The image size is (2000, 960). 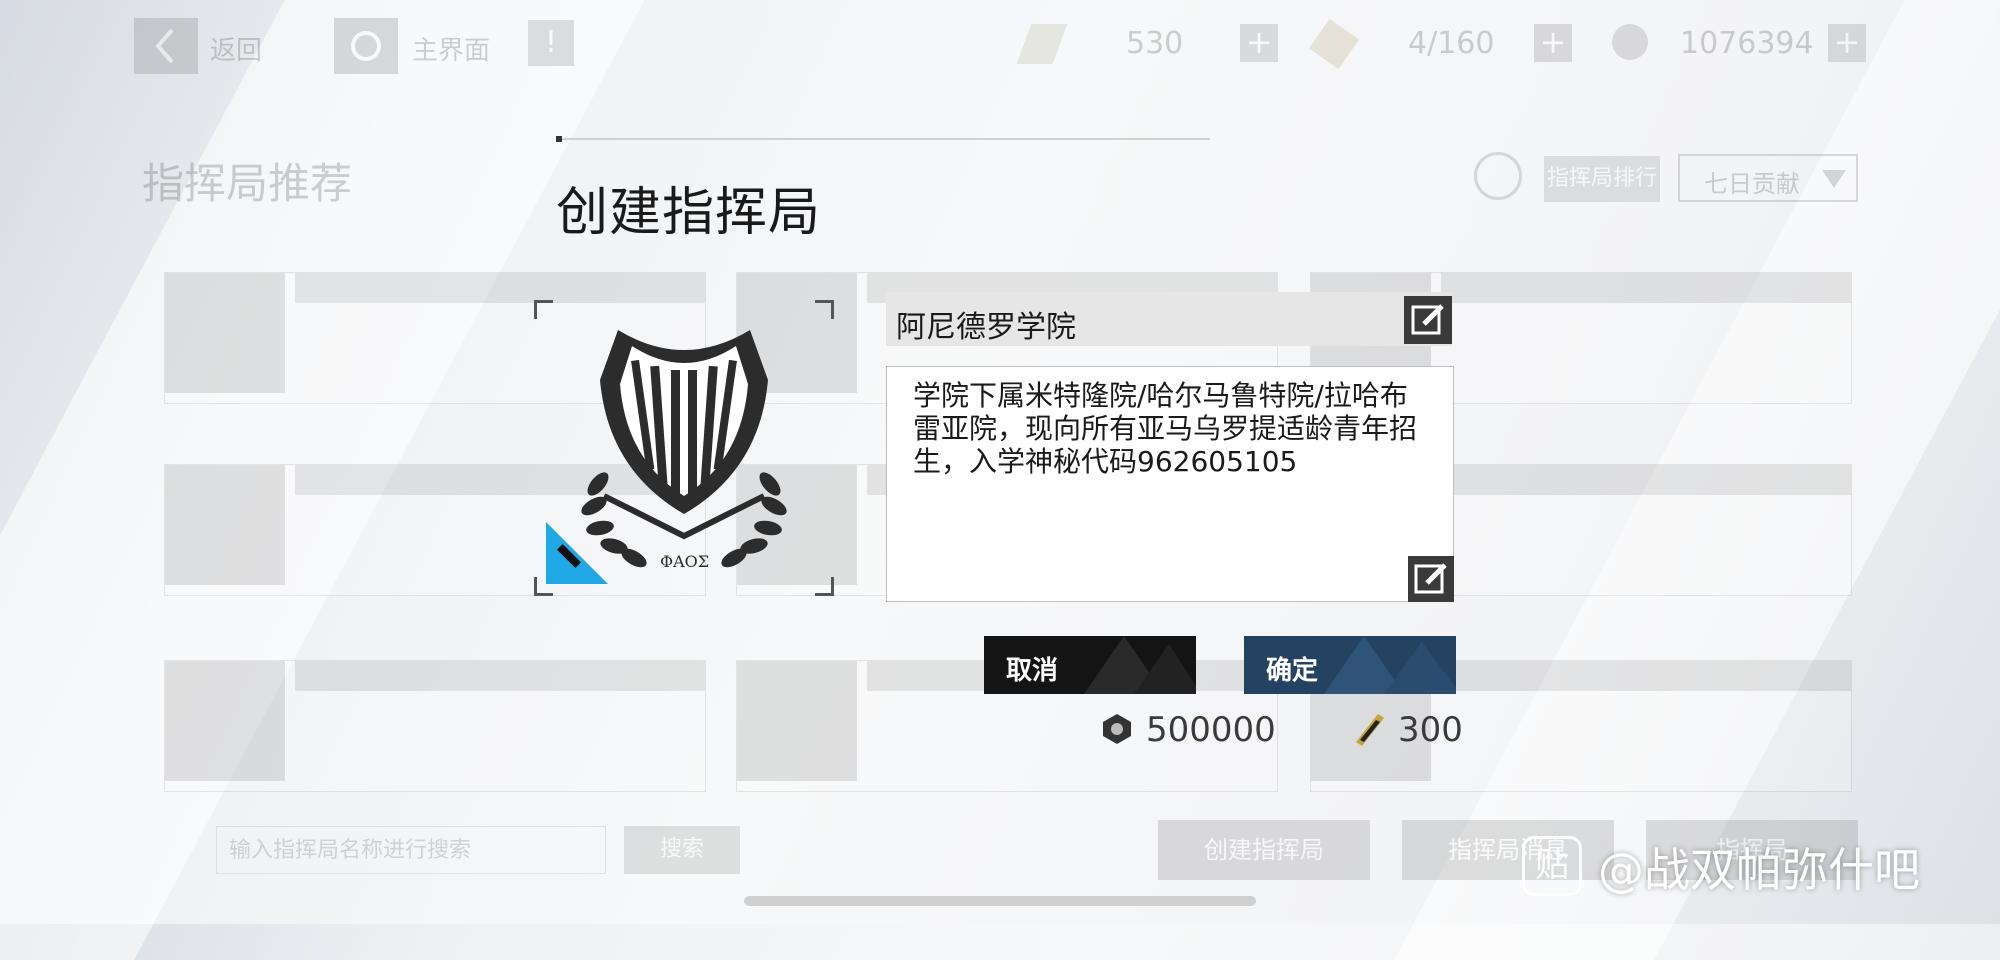 I want to click on coins-plus-button: +, so click(x=1847, y=43).